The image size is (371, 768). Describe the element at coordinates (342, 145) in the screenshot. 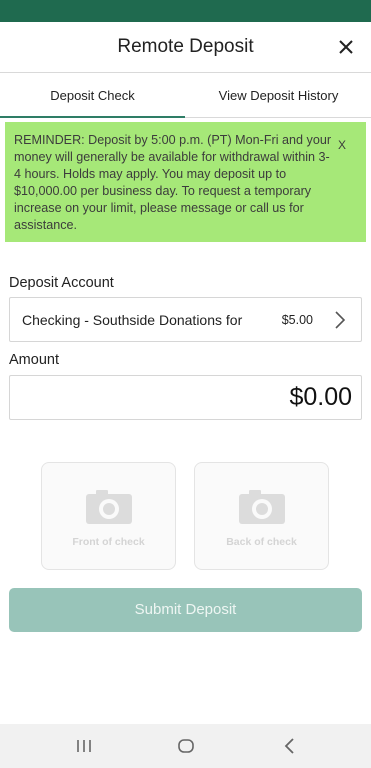

I see `dismiss-reminder-button: X` at that location.